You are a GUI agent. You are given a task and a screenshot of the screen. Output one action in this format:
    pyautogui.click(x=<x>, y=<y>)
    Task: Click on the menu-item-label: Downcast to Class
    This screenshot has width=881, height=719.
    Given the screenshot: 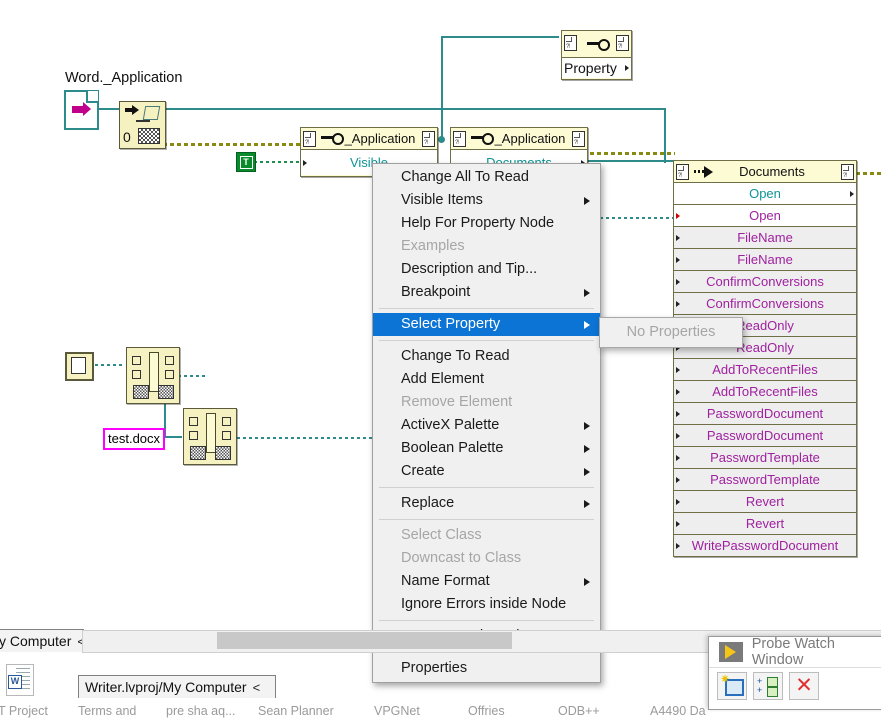 What is the action you would take?
    pyautogui.click(x=461, y=558)
    